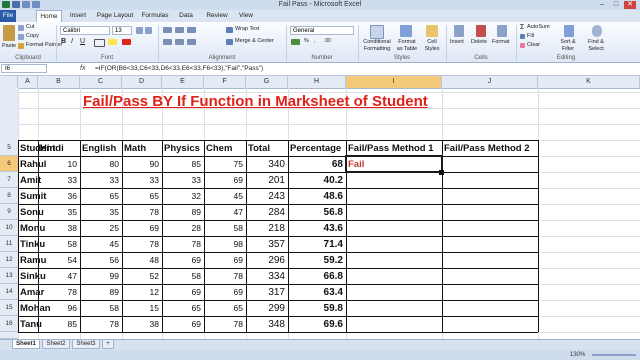 The height and width of the screenshot is (360, 640). What do you see at coordinates (533, 45) in the screenshot?
I see `clear-button: Clear` at bounding box center [533, 45].